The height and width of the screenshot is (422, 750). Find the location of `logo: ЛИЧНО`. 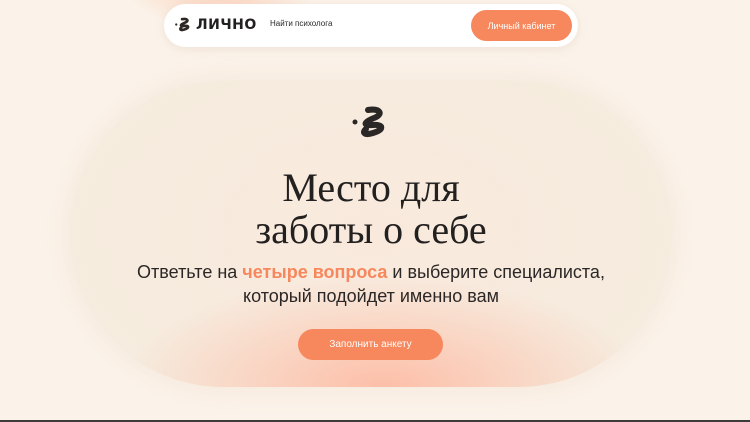

logo: ЛИЧНО is located at coordinates (215, 25).